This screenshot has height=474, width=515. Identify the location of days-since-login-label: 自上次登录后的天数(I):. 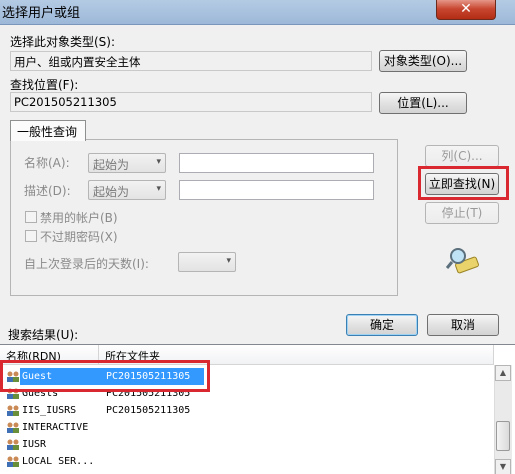
(86, 264).